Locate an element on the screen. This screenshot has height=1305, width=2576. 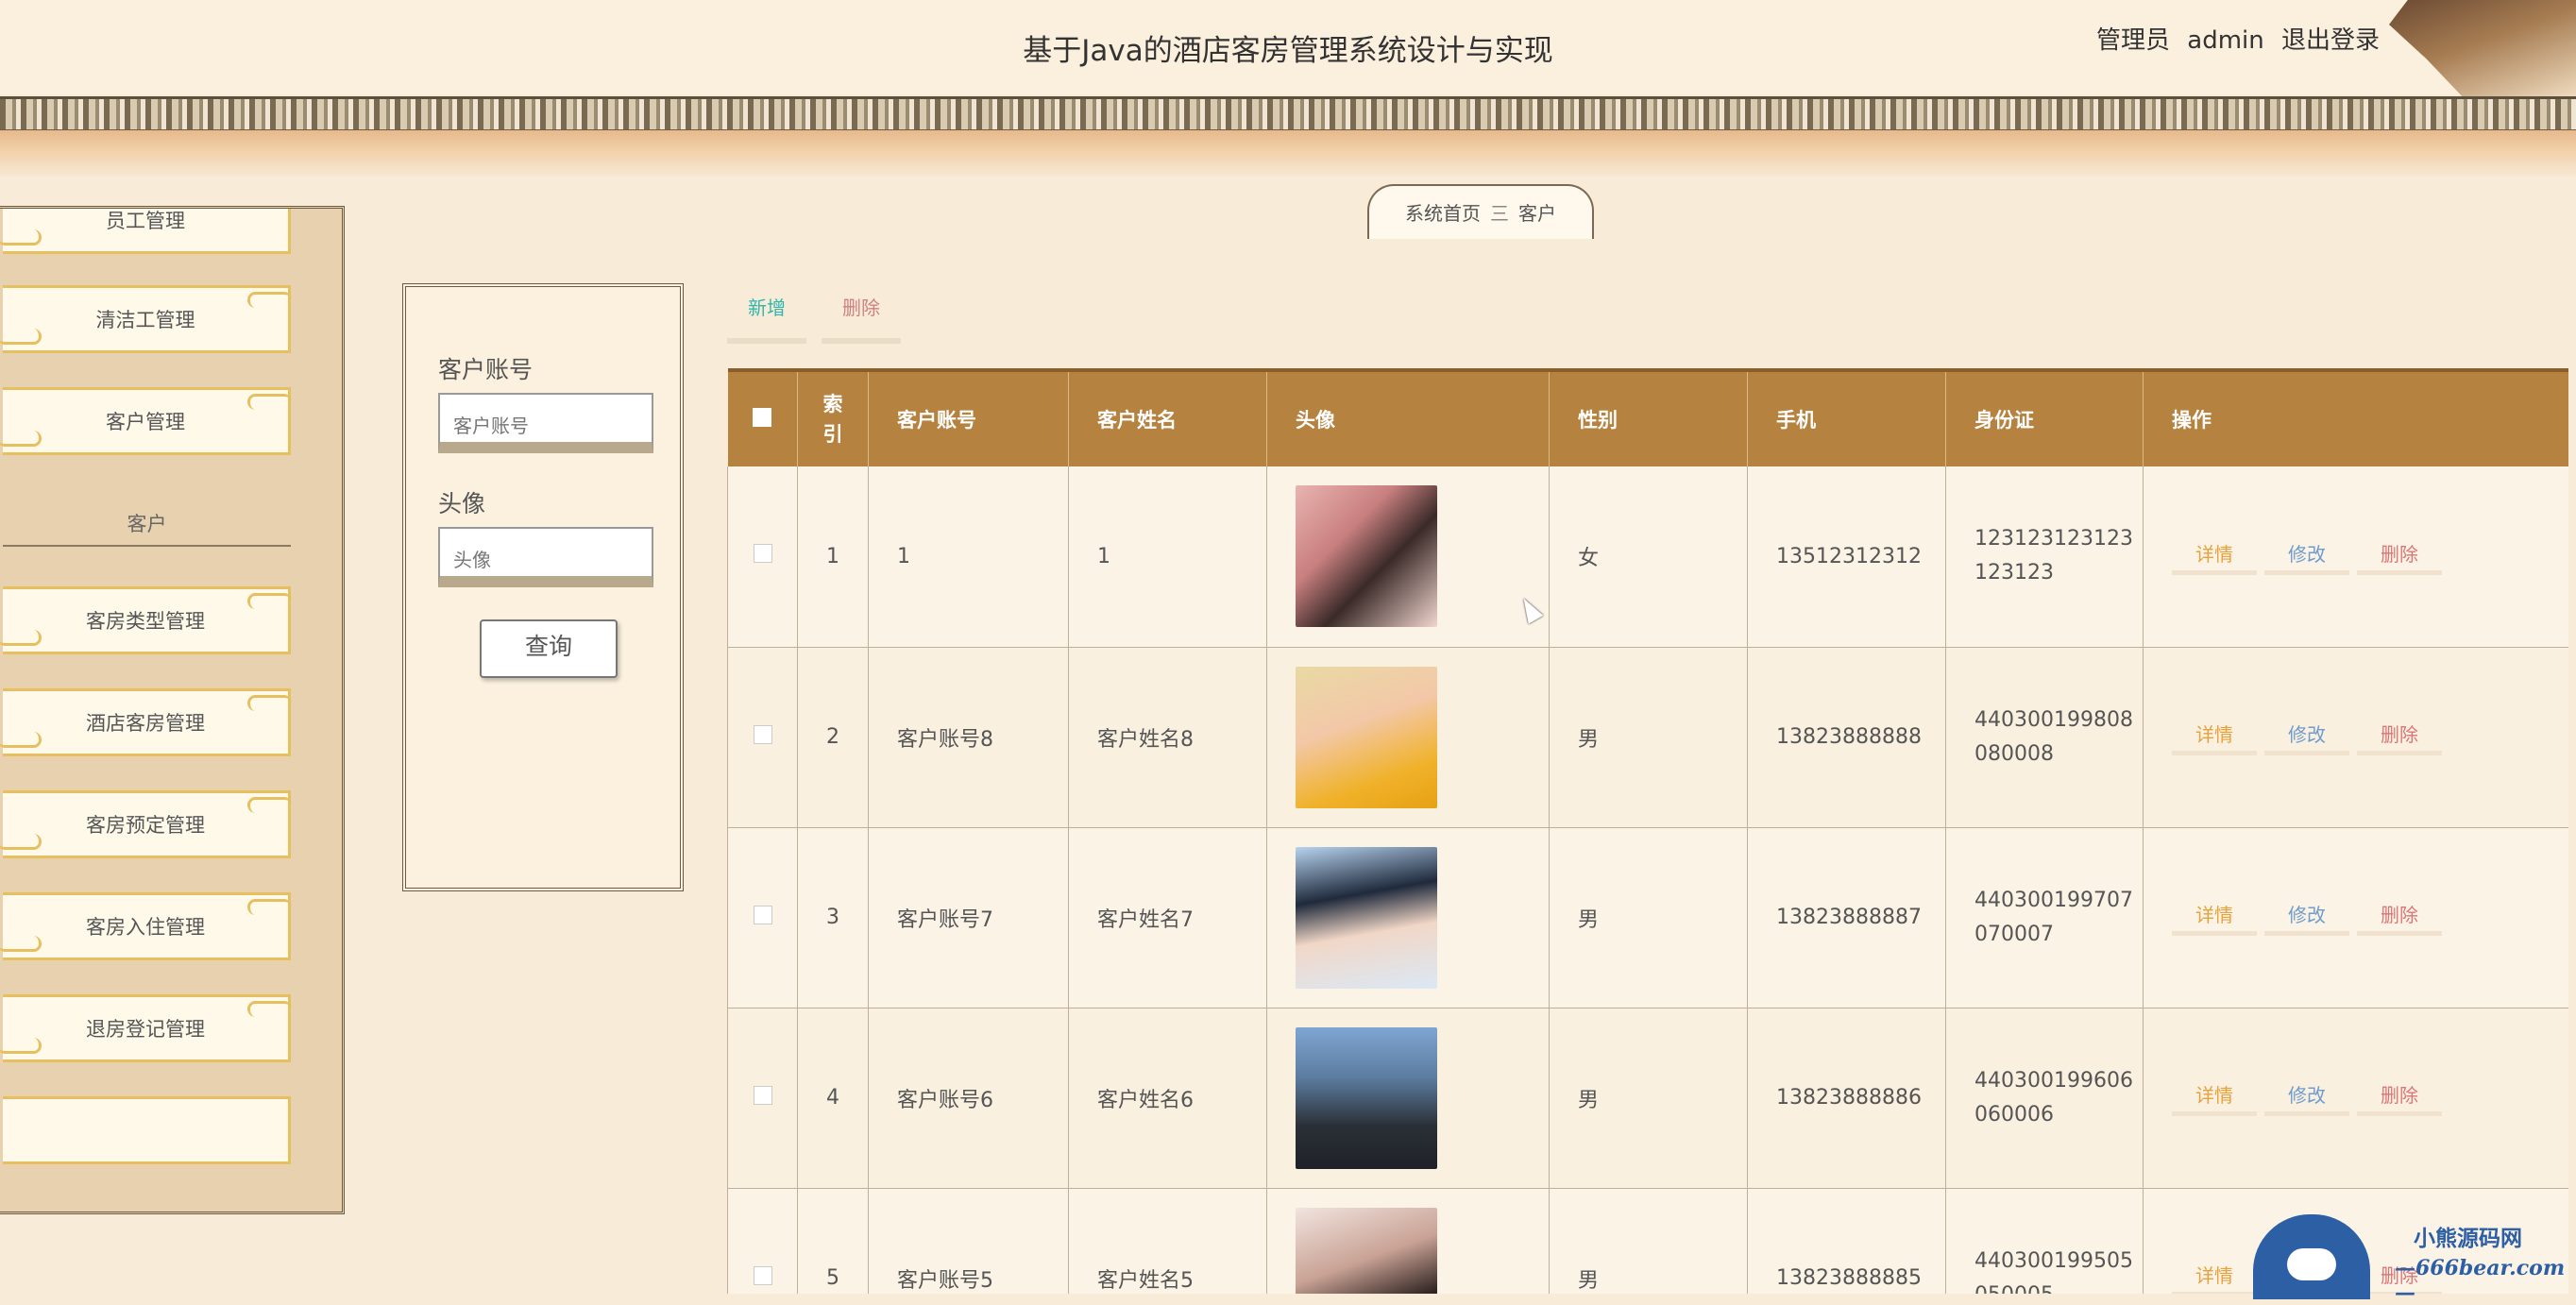
sidebar-item-checkin: 客房入住管理 is located at coordinates (146, 926).